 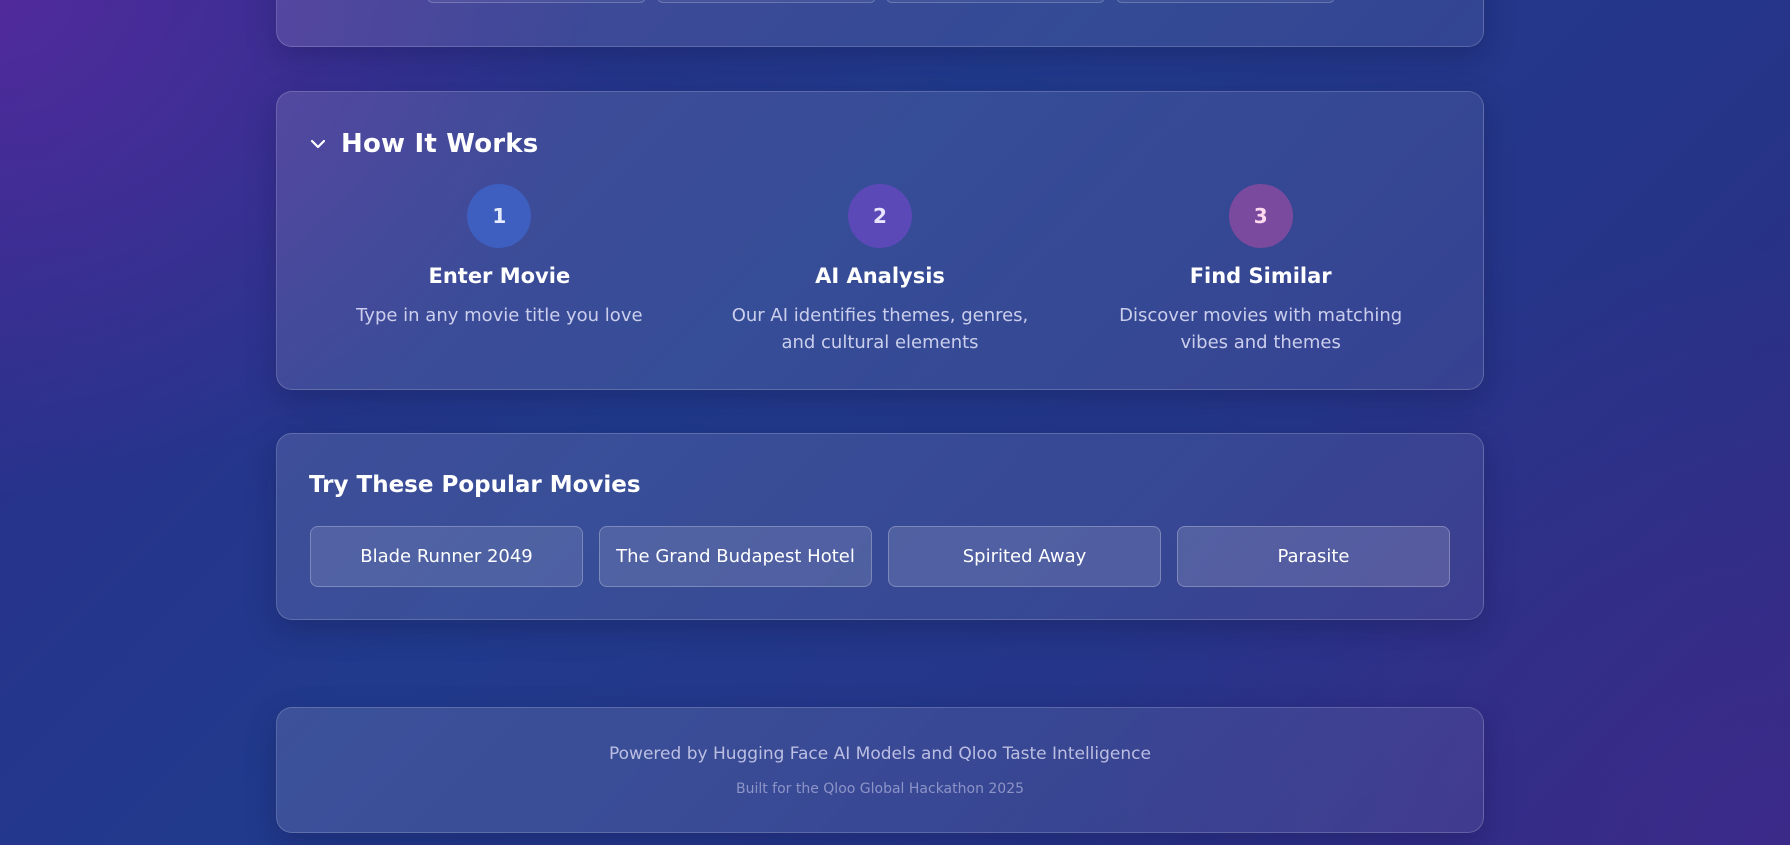 I want to click on step-number-badge: 3, so click(x=1260, y=216).